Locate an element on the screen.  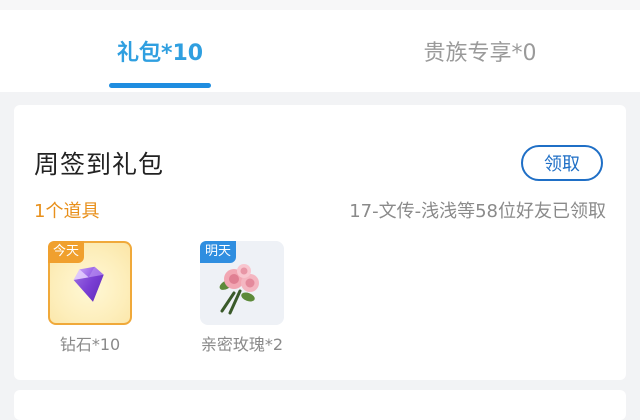
gift-label-rose: 亲密玫瑰*2 is located at coordinates (242, 344).